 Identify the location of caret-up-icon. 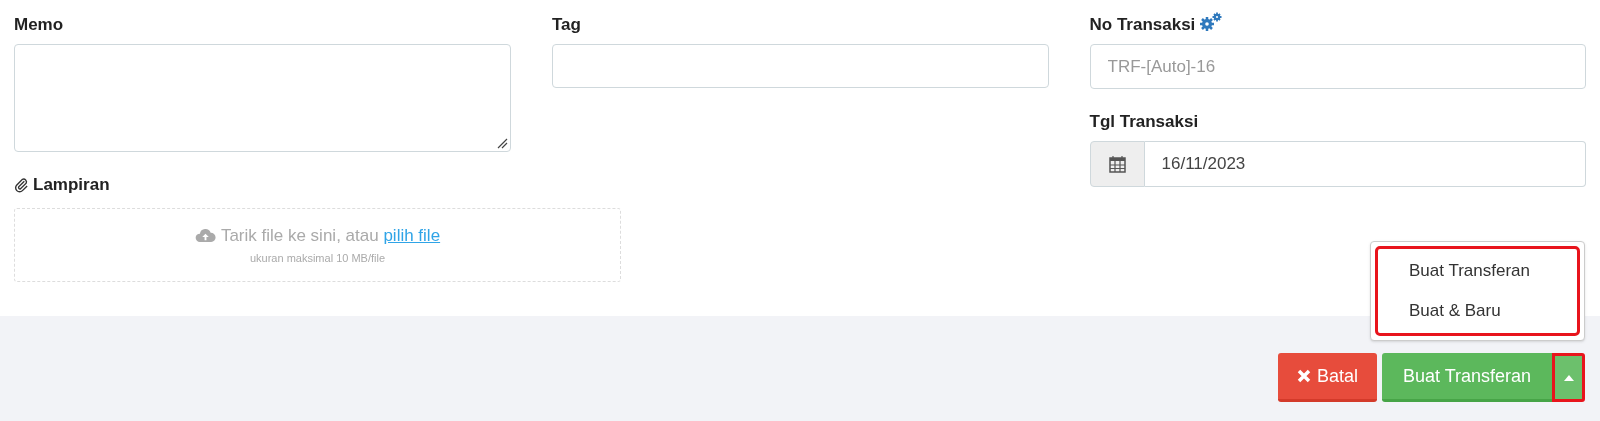
(1568, 377).